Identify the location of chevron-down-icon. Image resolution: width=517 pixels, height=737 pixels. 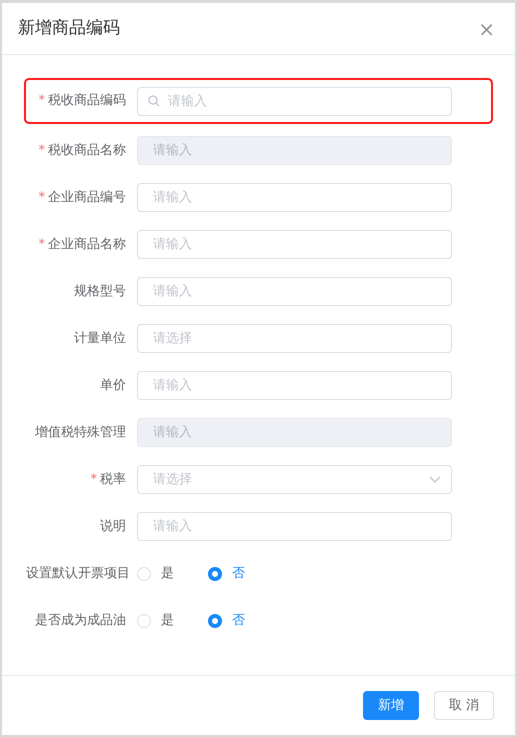
(435, 480).